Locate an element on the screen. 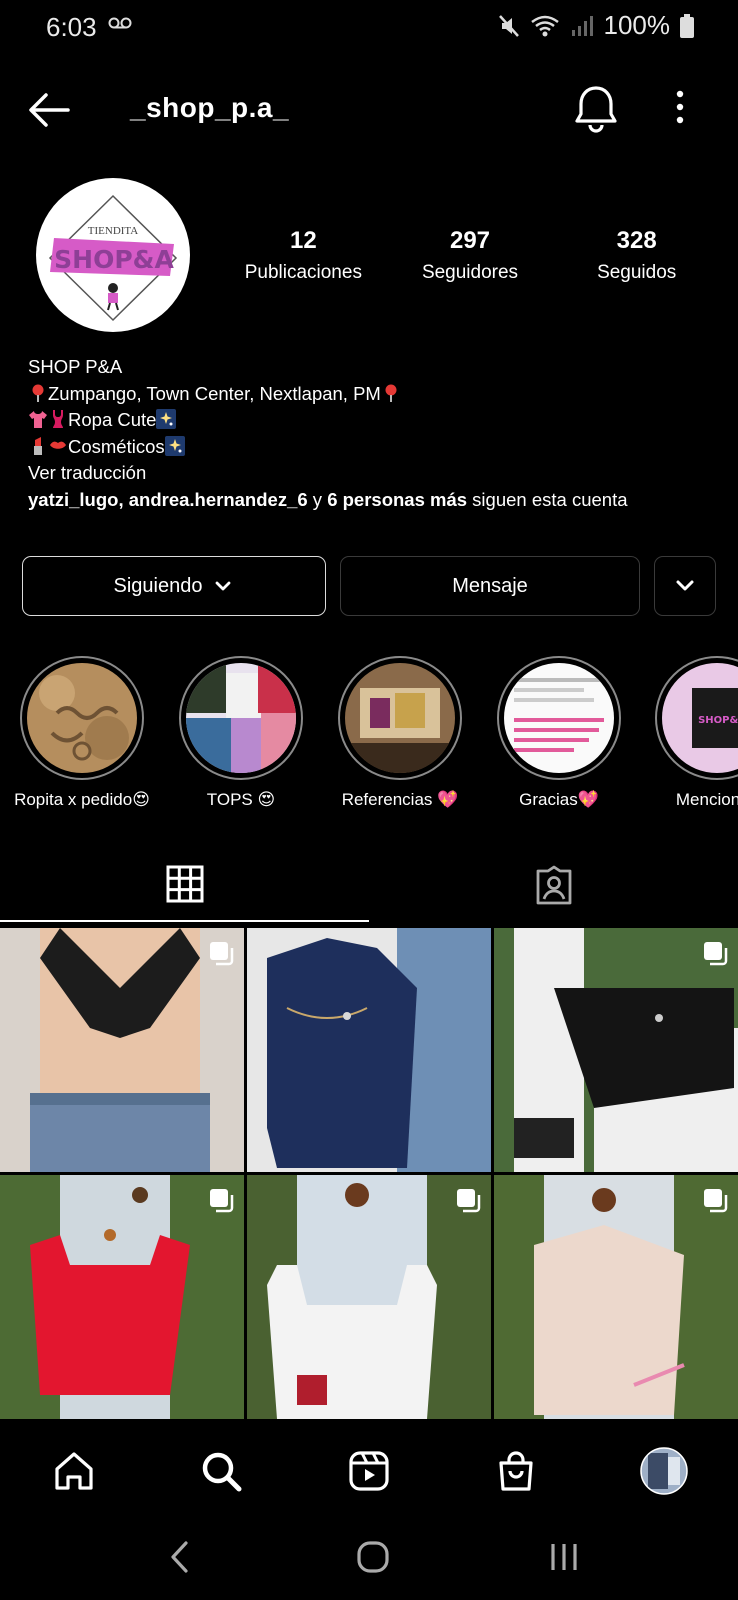 The image size is (738, 1600). system-home-button is located at coordinates (373, 1559).